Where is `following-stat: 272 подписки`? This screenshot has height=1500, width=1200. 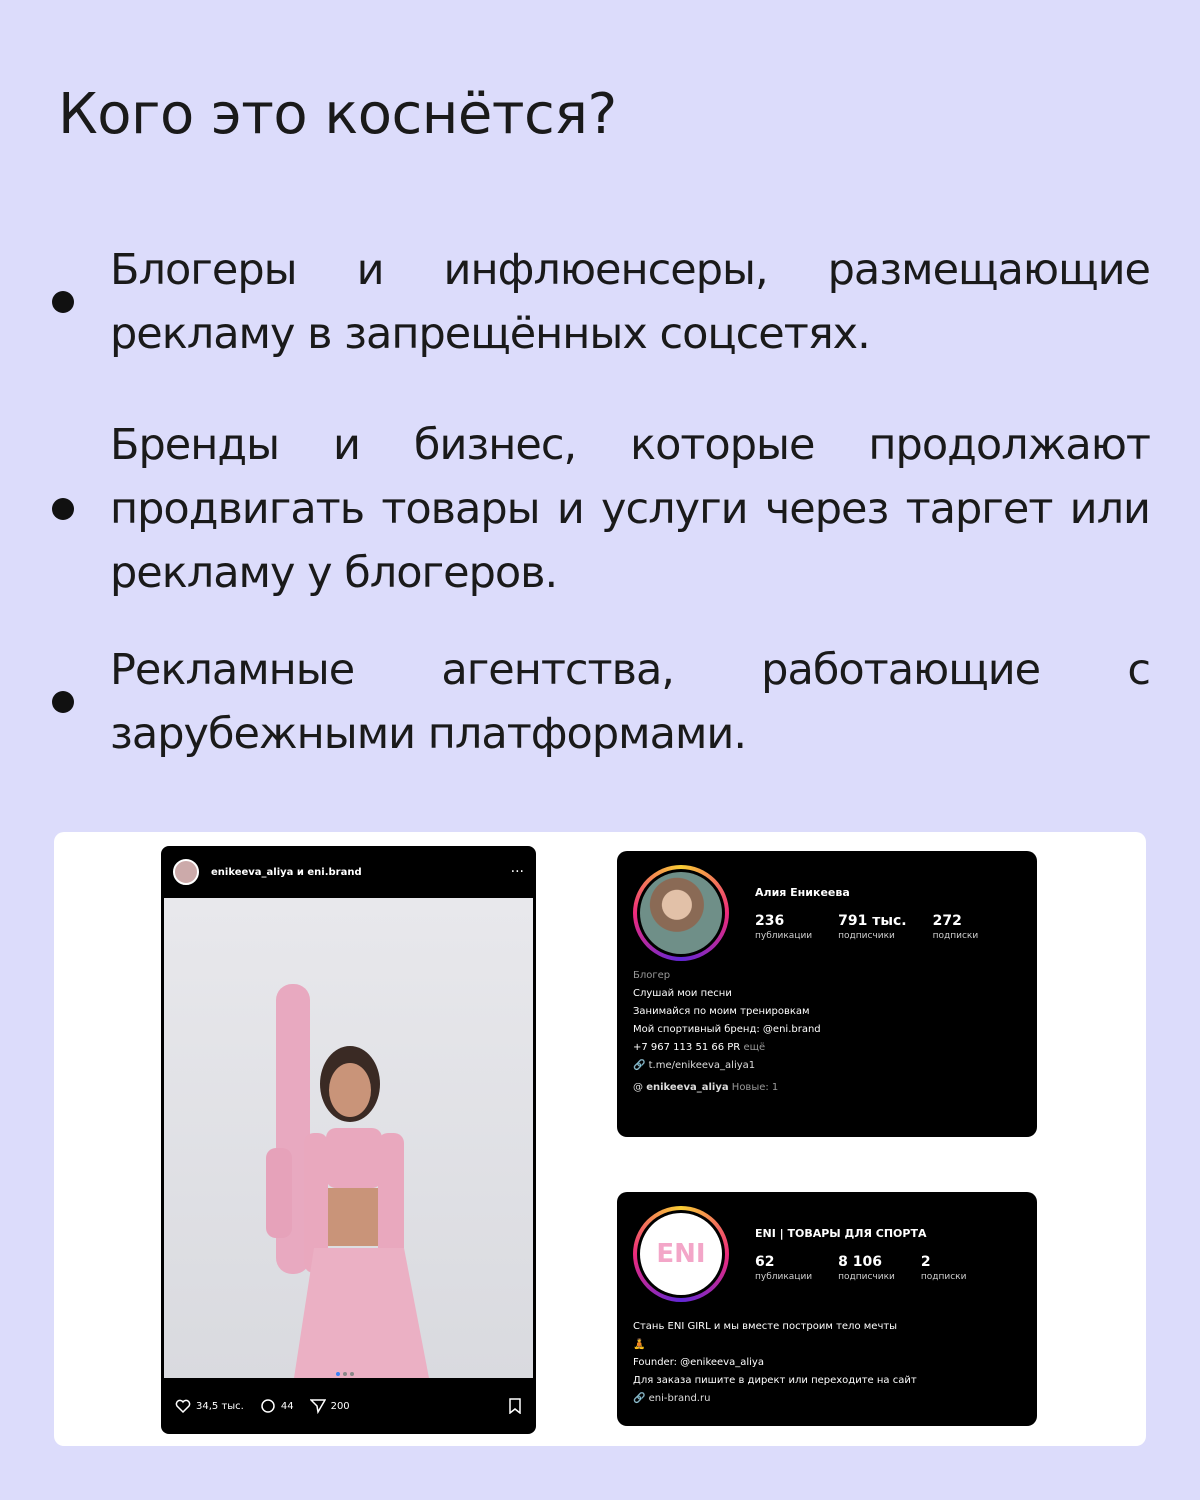
following-stat: 272 подписки is located at coordinates (956, 927).